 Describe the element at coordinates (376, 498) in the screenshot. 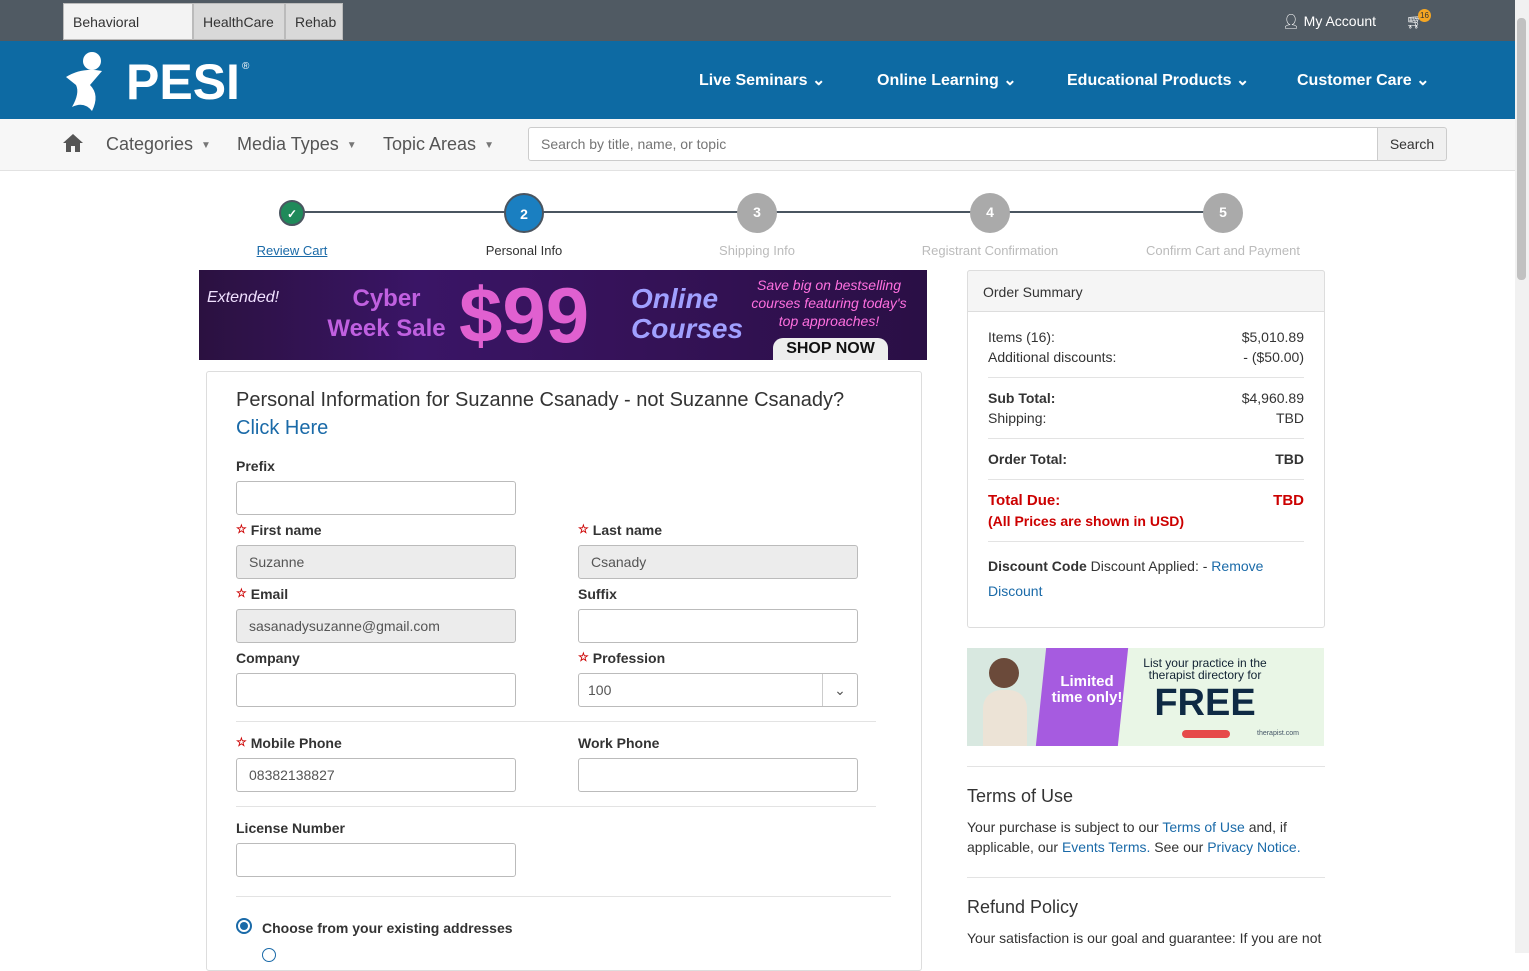

I see `prefix-field` at that location.